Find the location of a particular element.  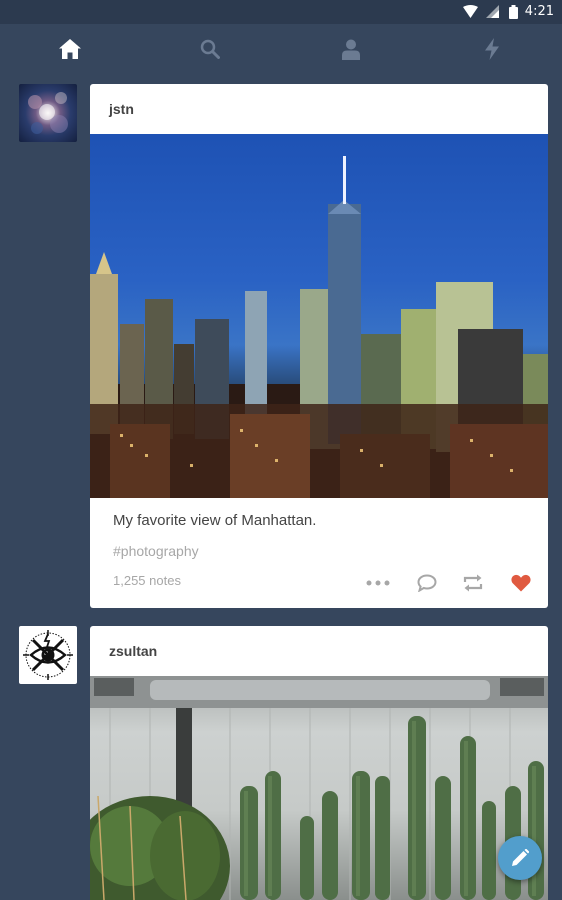

tab-activity is located at coordinates (492, 49).